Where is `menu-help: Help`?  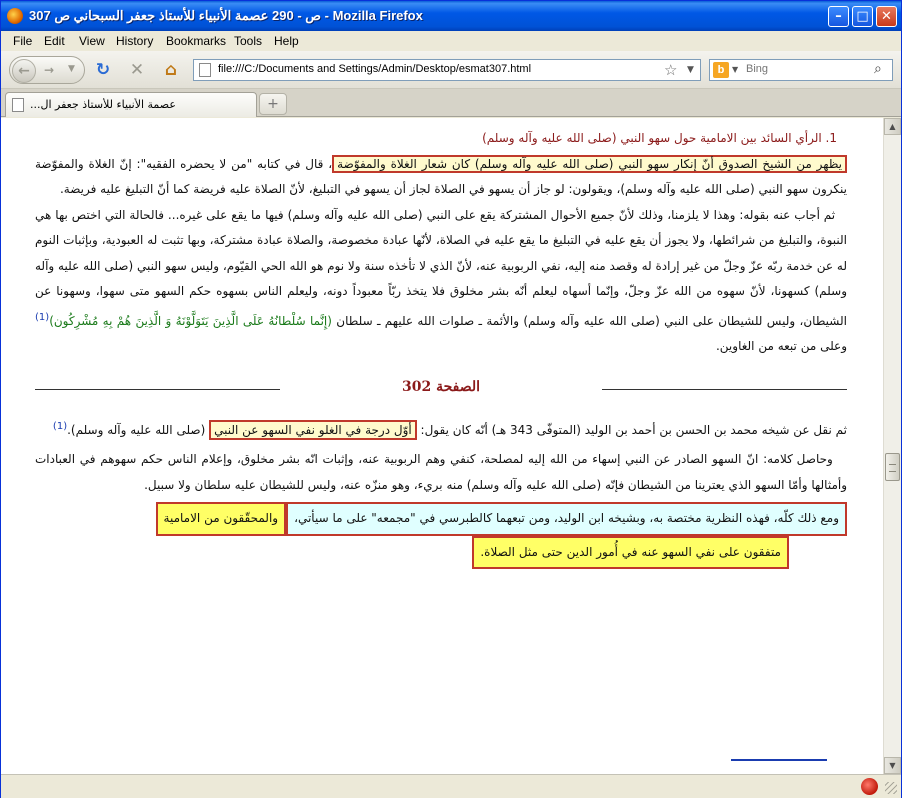
menu-help: Help is located at coordinates (286, 41).